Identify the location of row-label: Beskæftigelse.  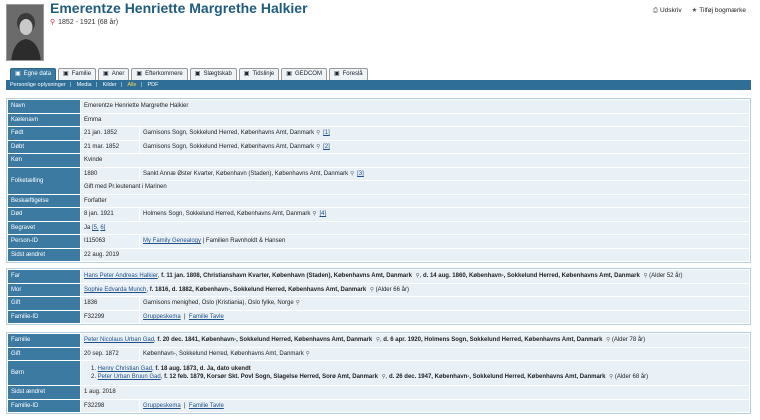
(44, 200).